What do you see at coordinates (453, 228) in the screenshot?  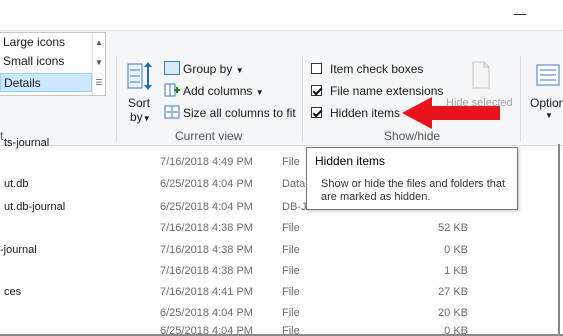 I see `file-size: 52 KB` at bounding box center [453, 228].